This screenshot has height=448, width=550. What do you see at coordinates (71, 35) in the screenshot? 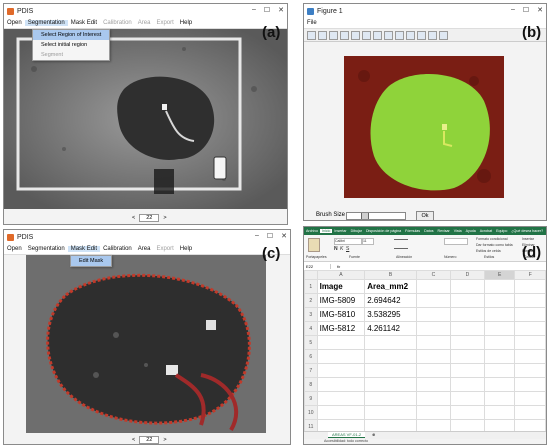
I see `menu-item-select-roi: Select Region of Interest` at bounding box center [71, 35].